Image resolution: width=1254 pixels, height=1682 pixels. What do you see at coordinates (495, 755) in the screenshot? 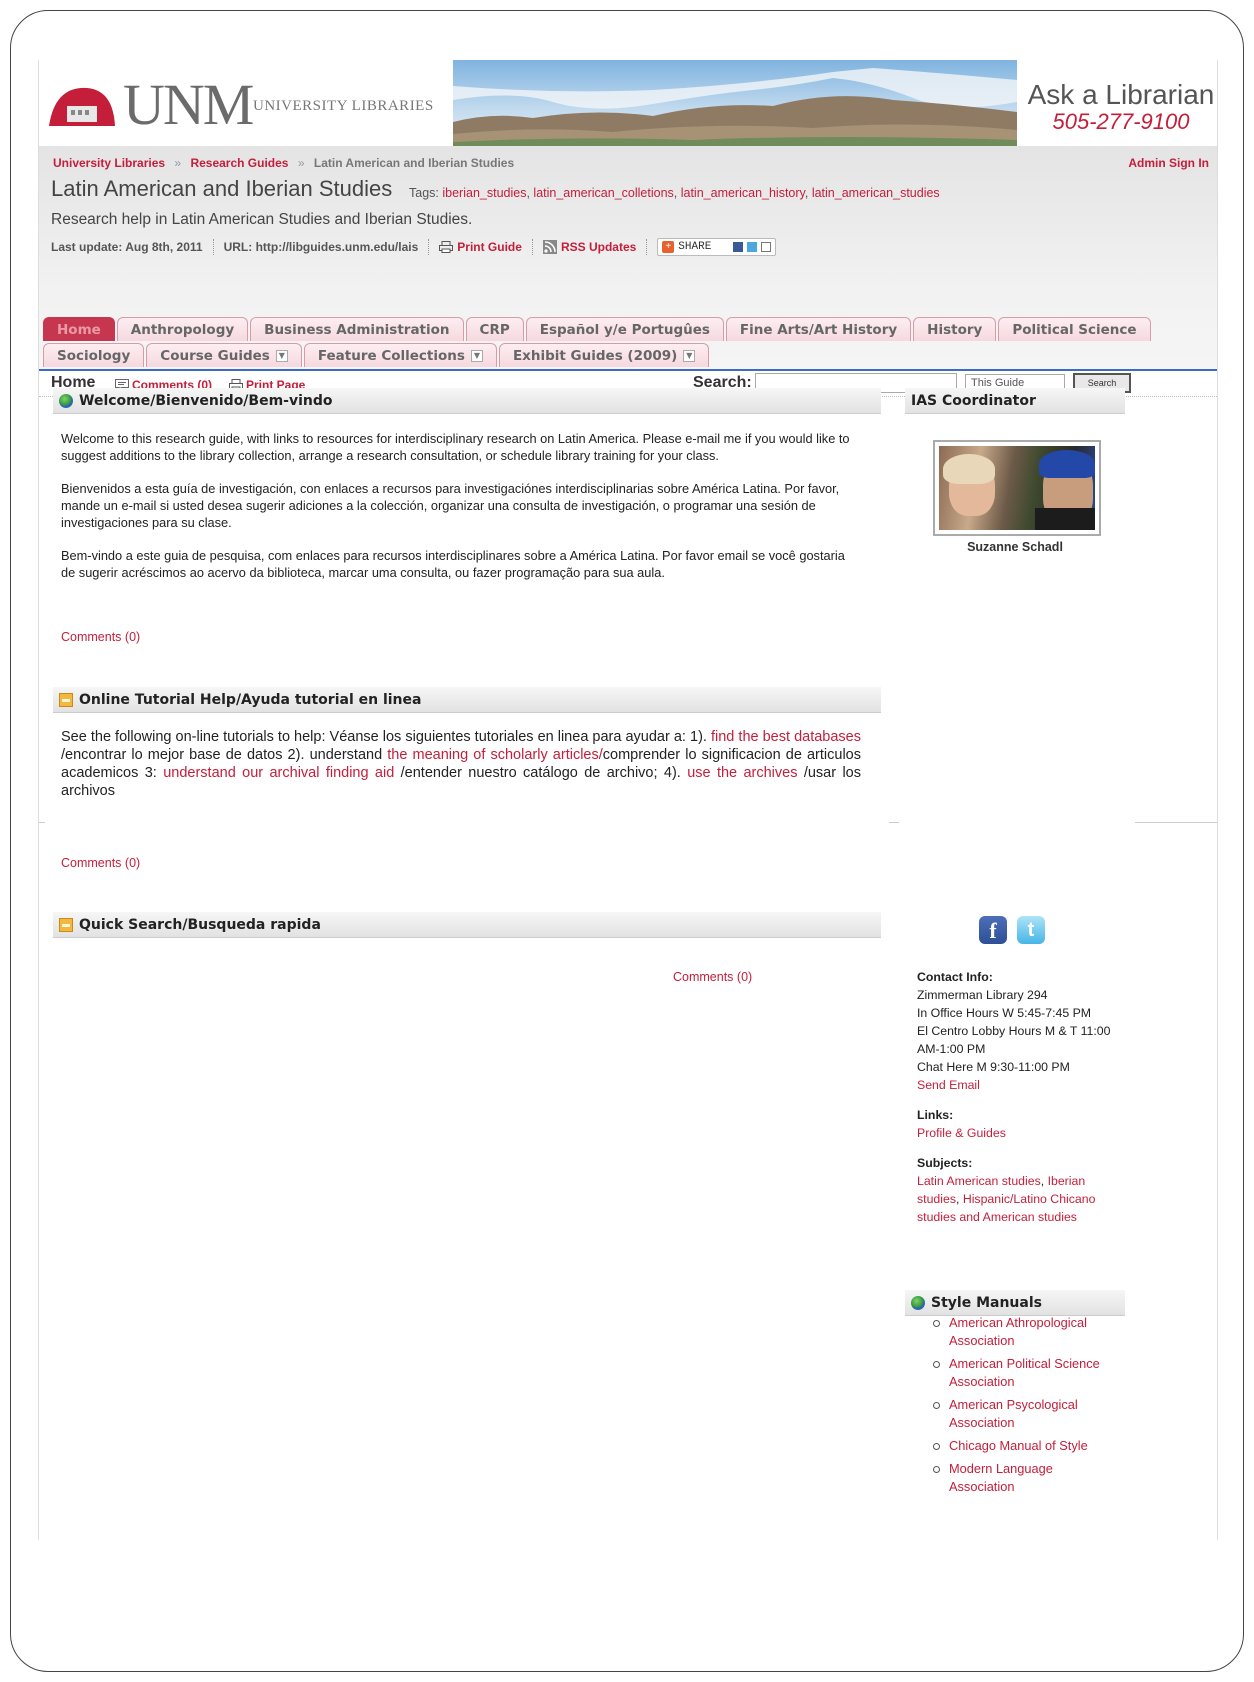
I see `tutorial-link-scholarly-articles: the meaning of scholarly articles/` at bounding box center [495, 755].